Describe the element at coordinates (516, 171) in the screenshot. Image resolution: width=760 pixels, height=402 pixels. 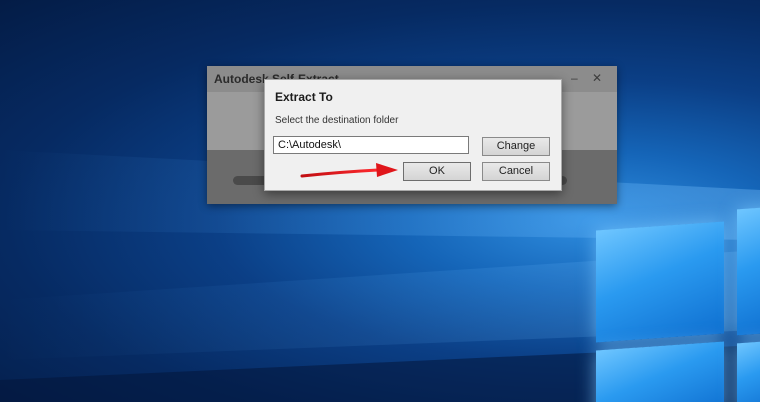
I see `cancel-button: Cancel` at that location.